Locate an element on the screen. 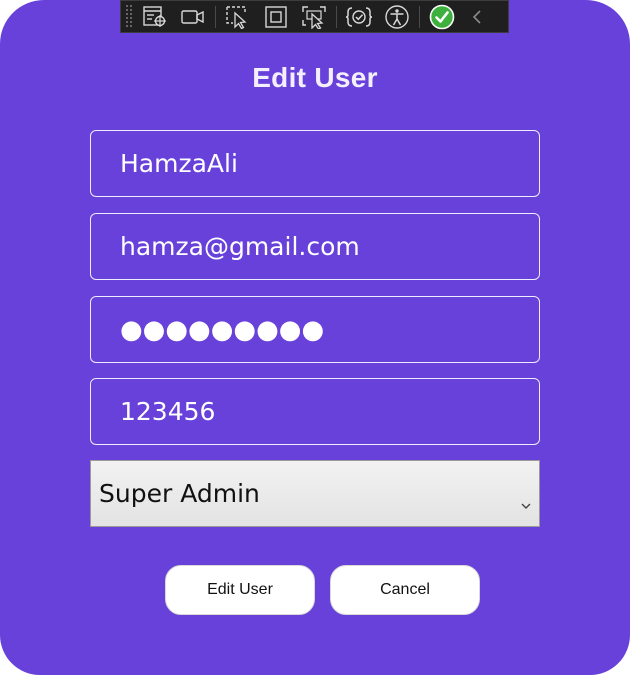 The image size is (630, 675). edit-user-button: Edit User is located at coordinates (240, 590).